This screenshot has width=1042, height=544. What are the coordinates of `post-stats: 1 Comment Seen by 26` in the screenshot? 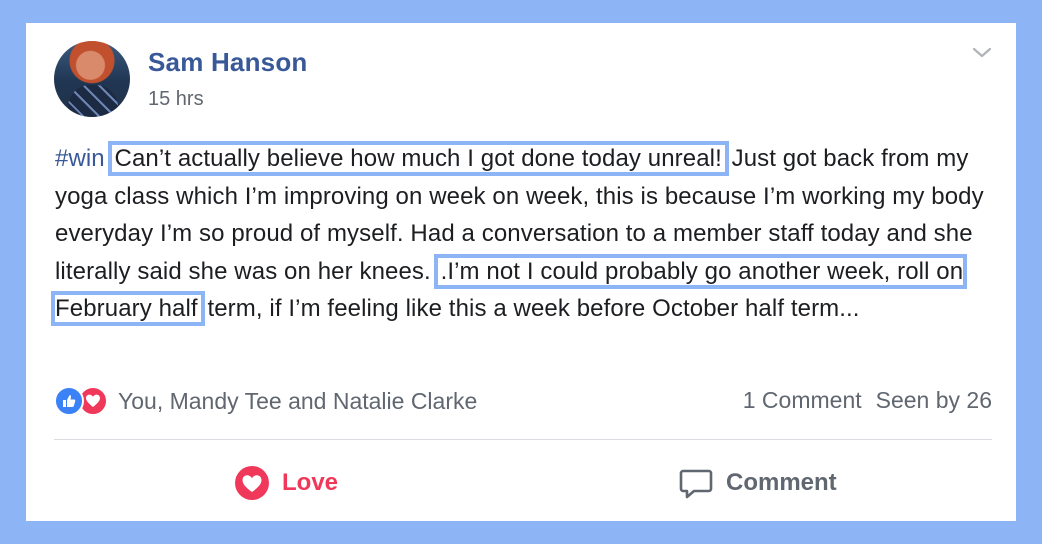 It's located at (867, 400).